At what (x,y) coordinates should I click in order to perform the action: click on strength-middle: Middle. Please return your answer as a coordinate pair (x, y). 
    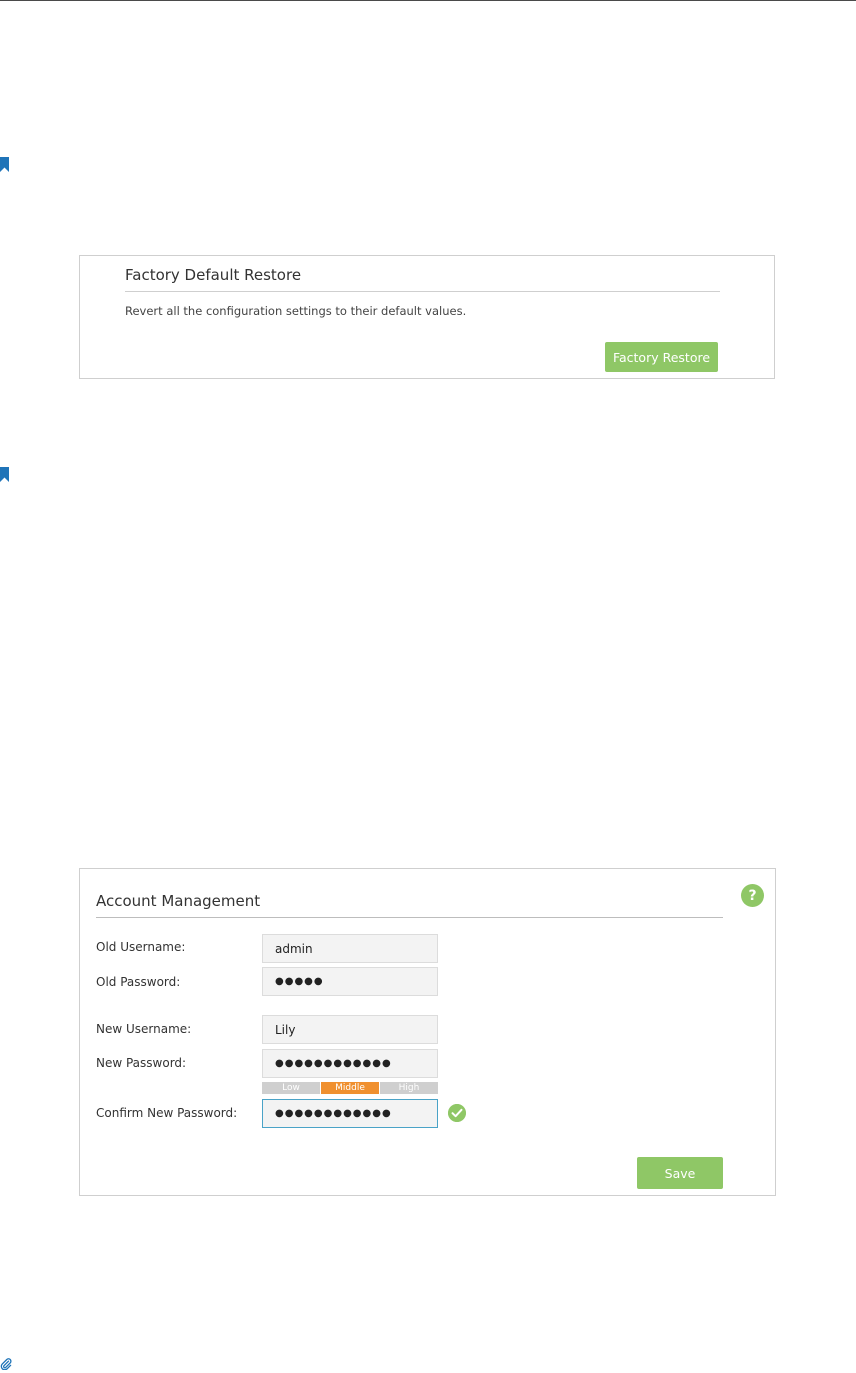
    Looking at the image, I should click on (350, 1088).